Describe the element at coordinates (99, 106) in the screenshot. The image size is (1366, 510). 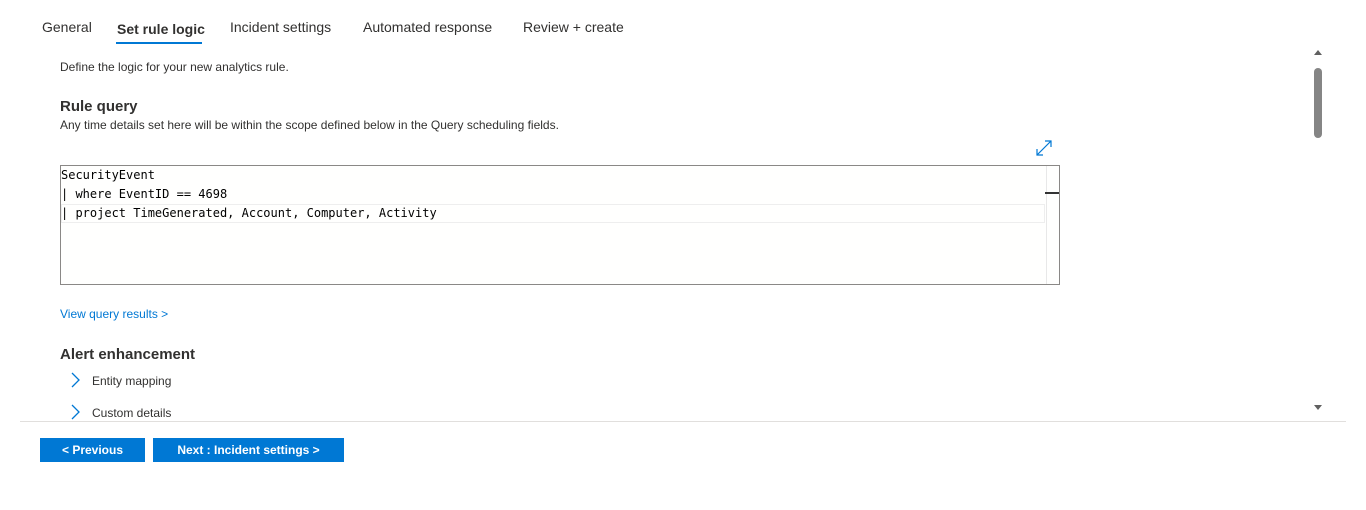
I see `rule-query-heading: Rule query` at that location.